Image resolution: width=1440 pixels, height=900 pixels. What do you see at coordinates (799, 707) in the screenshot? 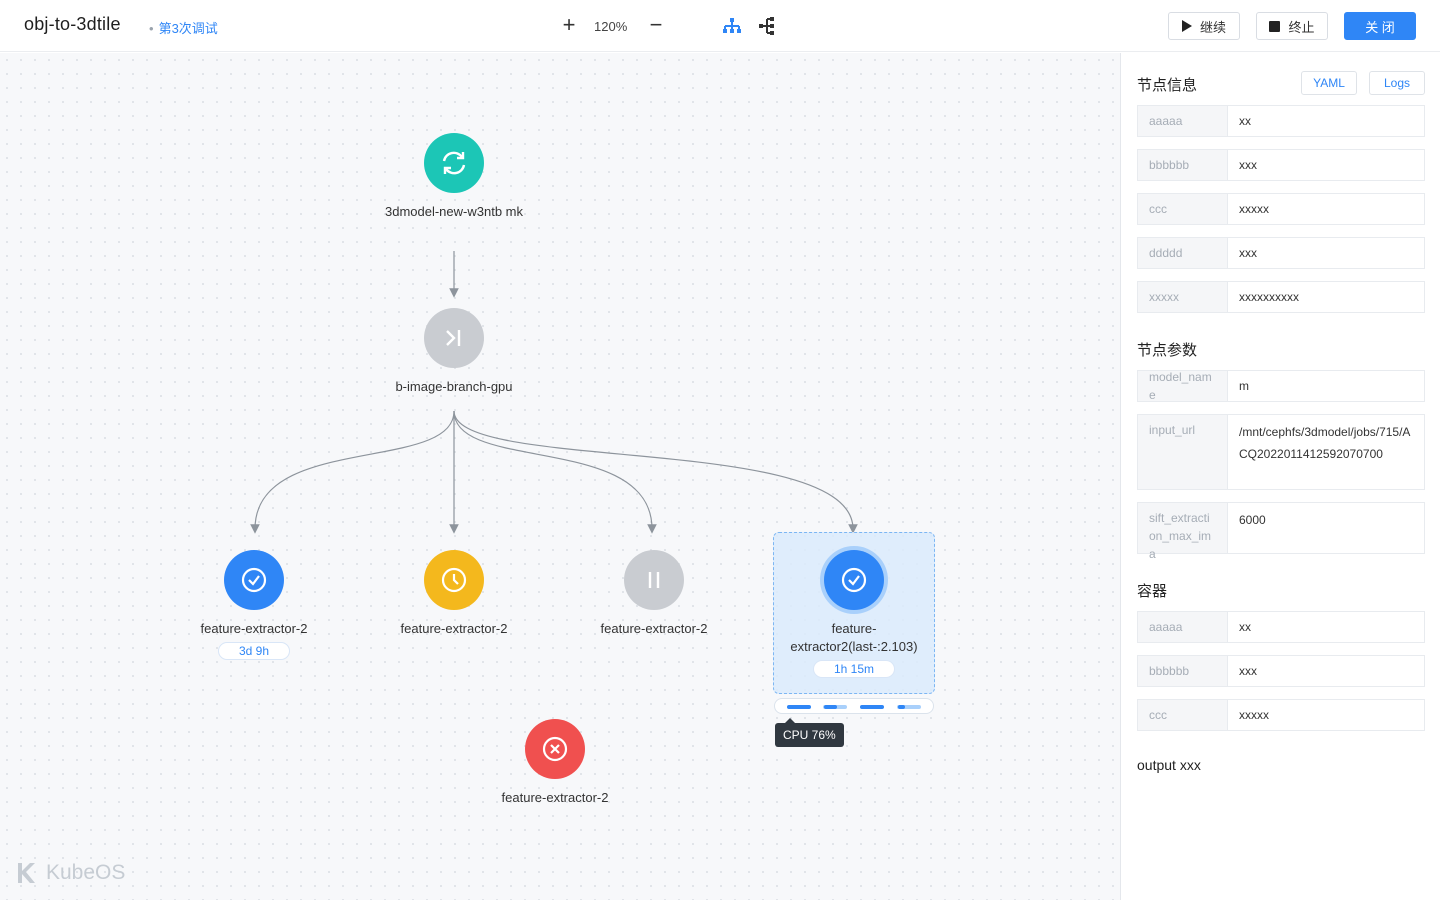
I see `cpu-usage-segment` at bounding box center [799, 707].